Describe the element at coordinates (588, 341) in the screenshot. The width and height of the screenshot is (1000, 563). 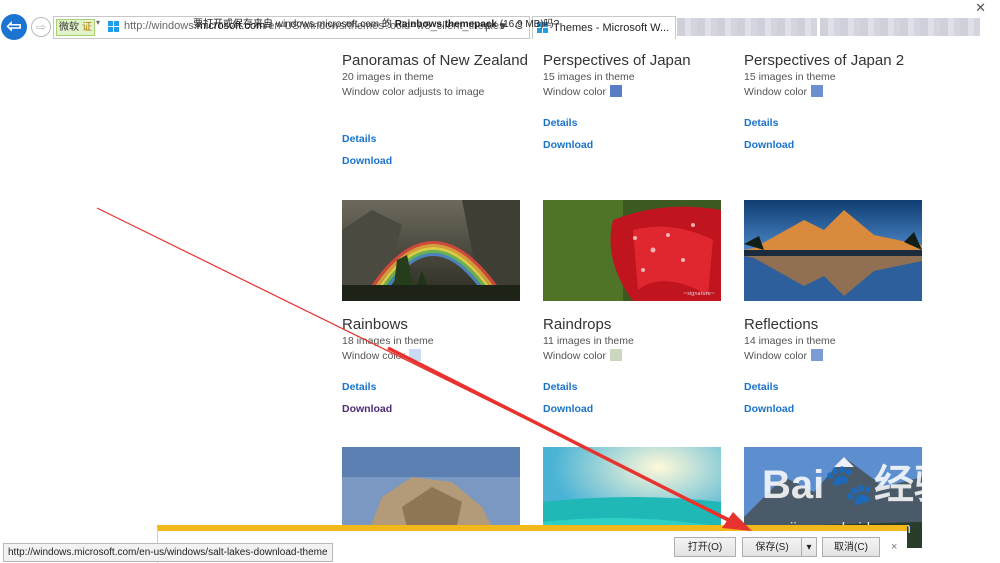
I see `theme-image-count: 11 images in theme` at that location.